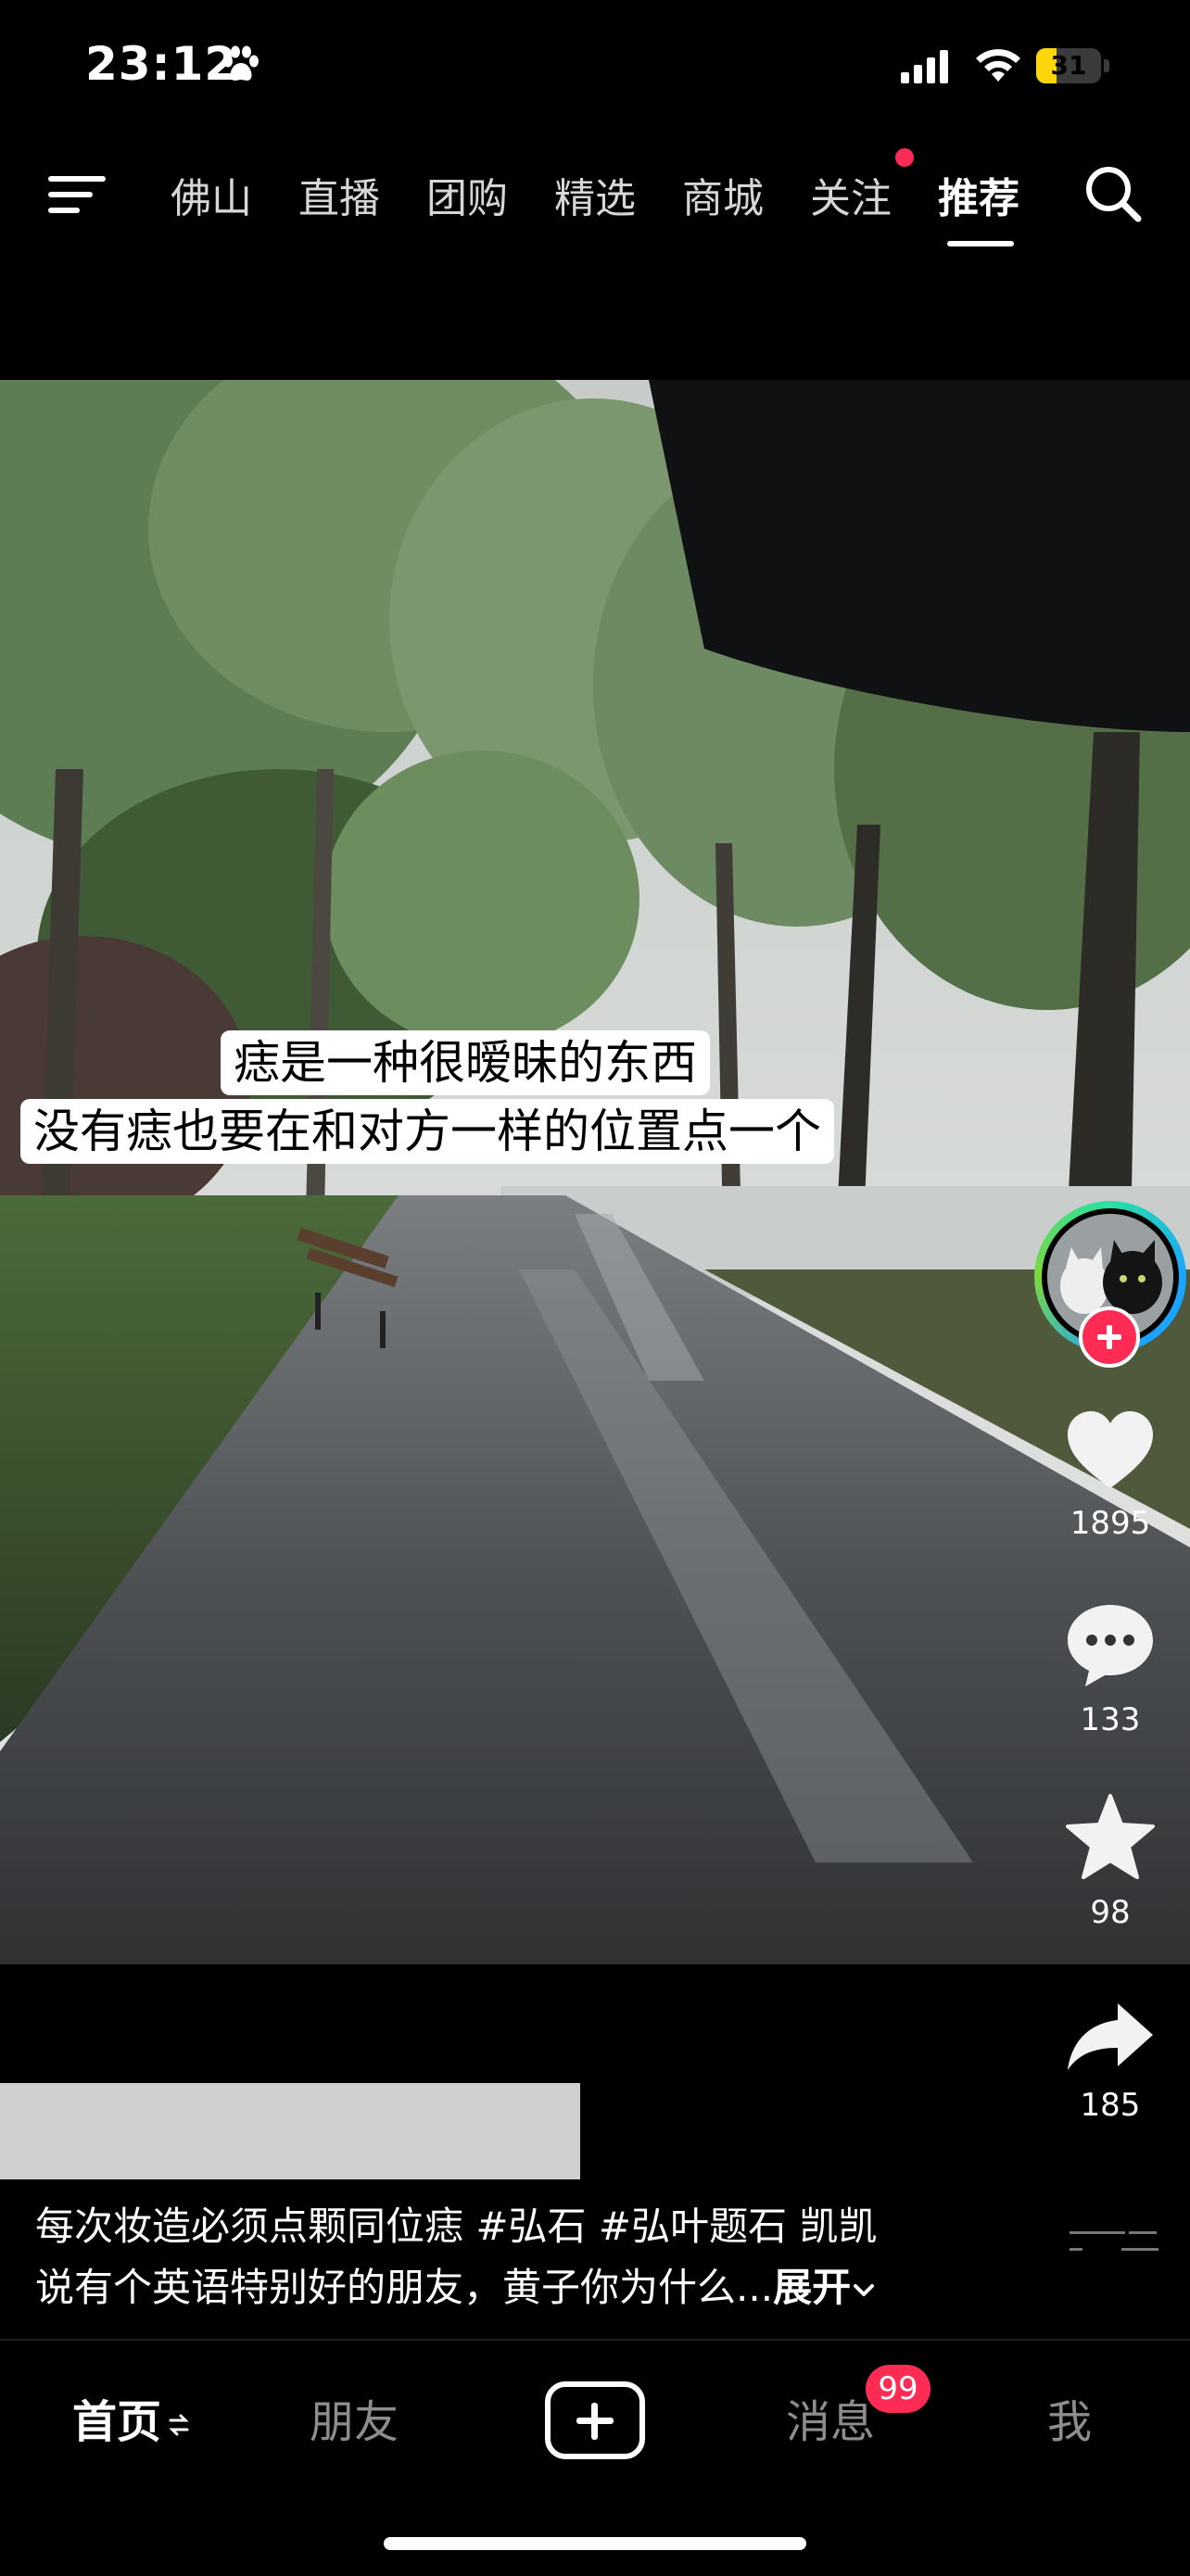 Image resolution: width=1190 pixels, height=2576 pixels. What do you see at coordinates (211, 194) in the screenshot?
I see `tab-foshan: 佛山` at bounding box center [211, 194].